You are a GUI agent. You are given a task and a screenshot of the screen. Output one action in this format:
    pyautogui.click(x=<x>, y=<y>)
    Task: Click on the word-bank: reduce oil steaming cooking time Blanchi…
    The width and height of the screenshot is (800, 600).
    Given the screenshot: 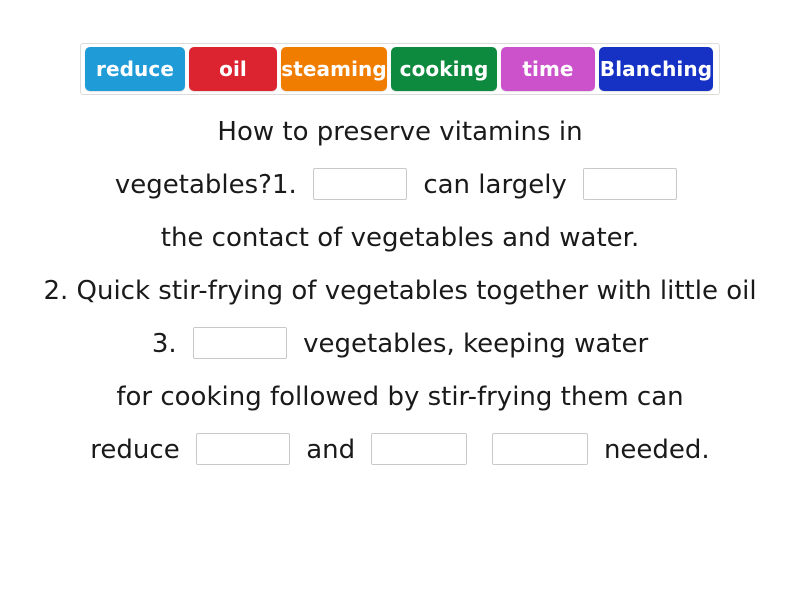 What is the action you would take?
    pyautogui.click(x=400, y=69)
    